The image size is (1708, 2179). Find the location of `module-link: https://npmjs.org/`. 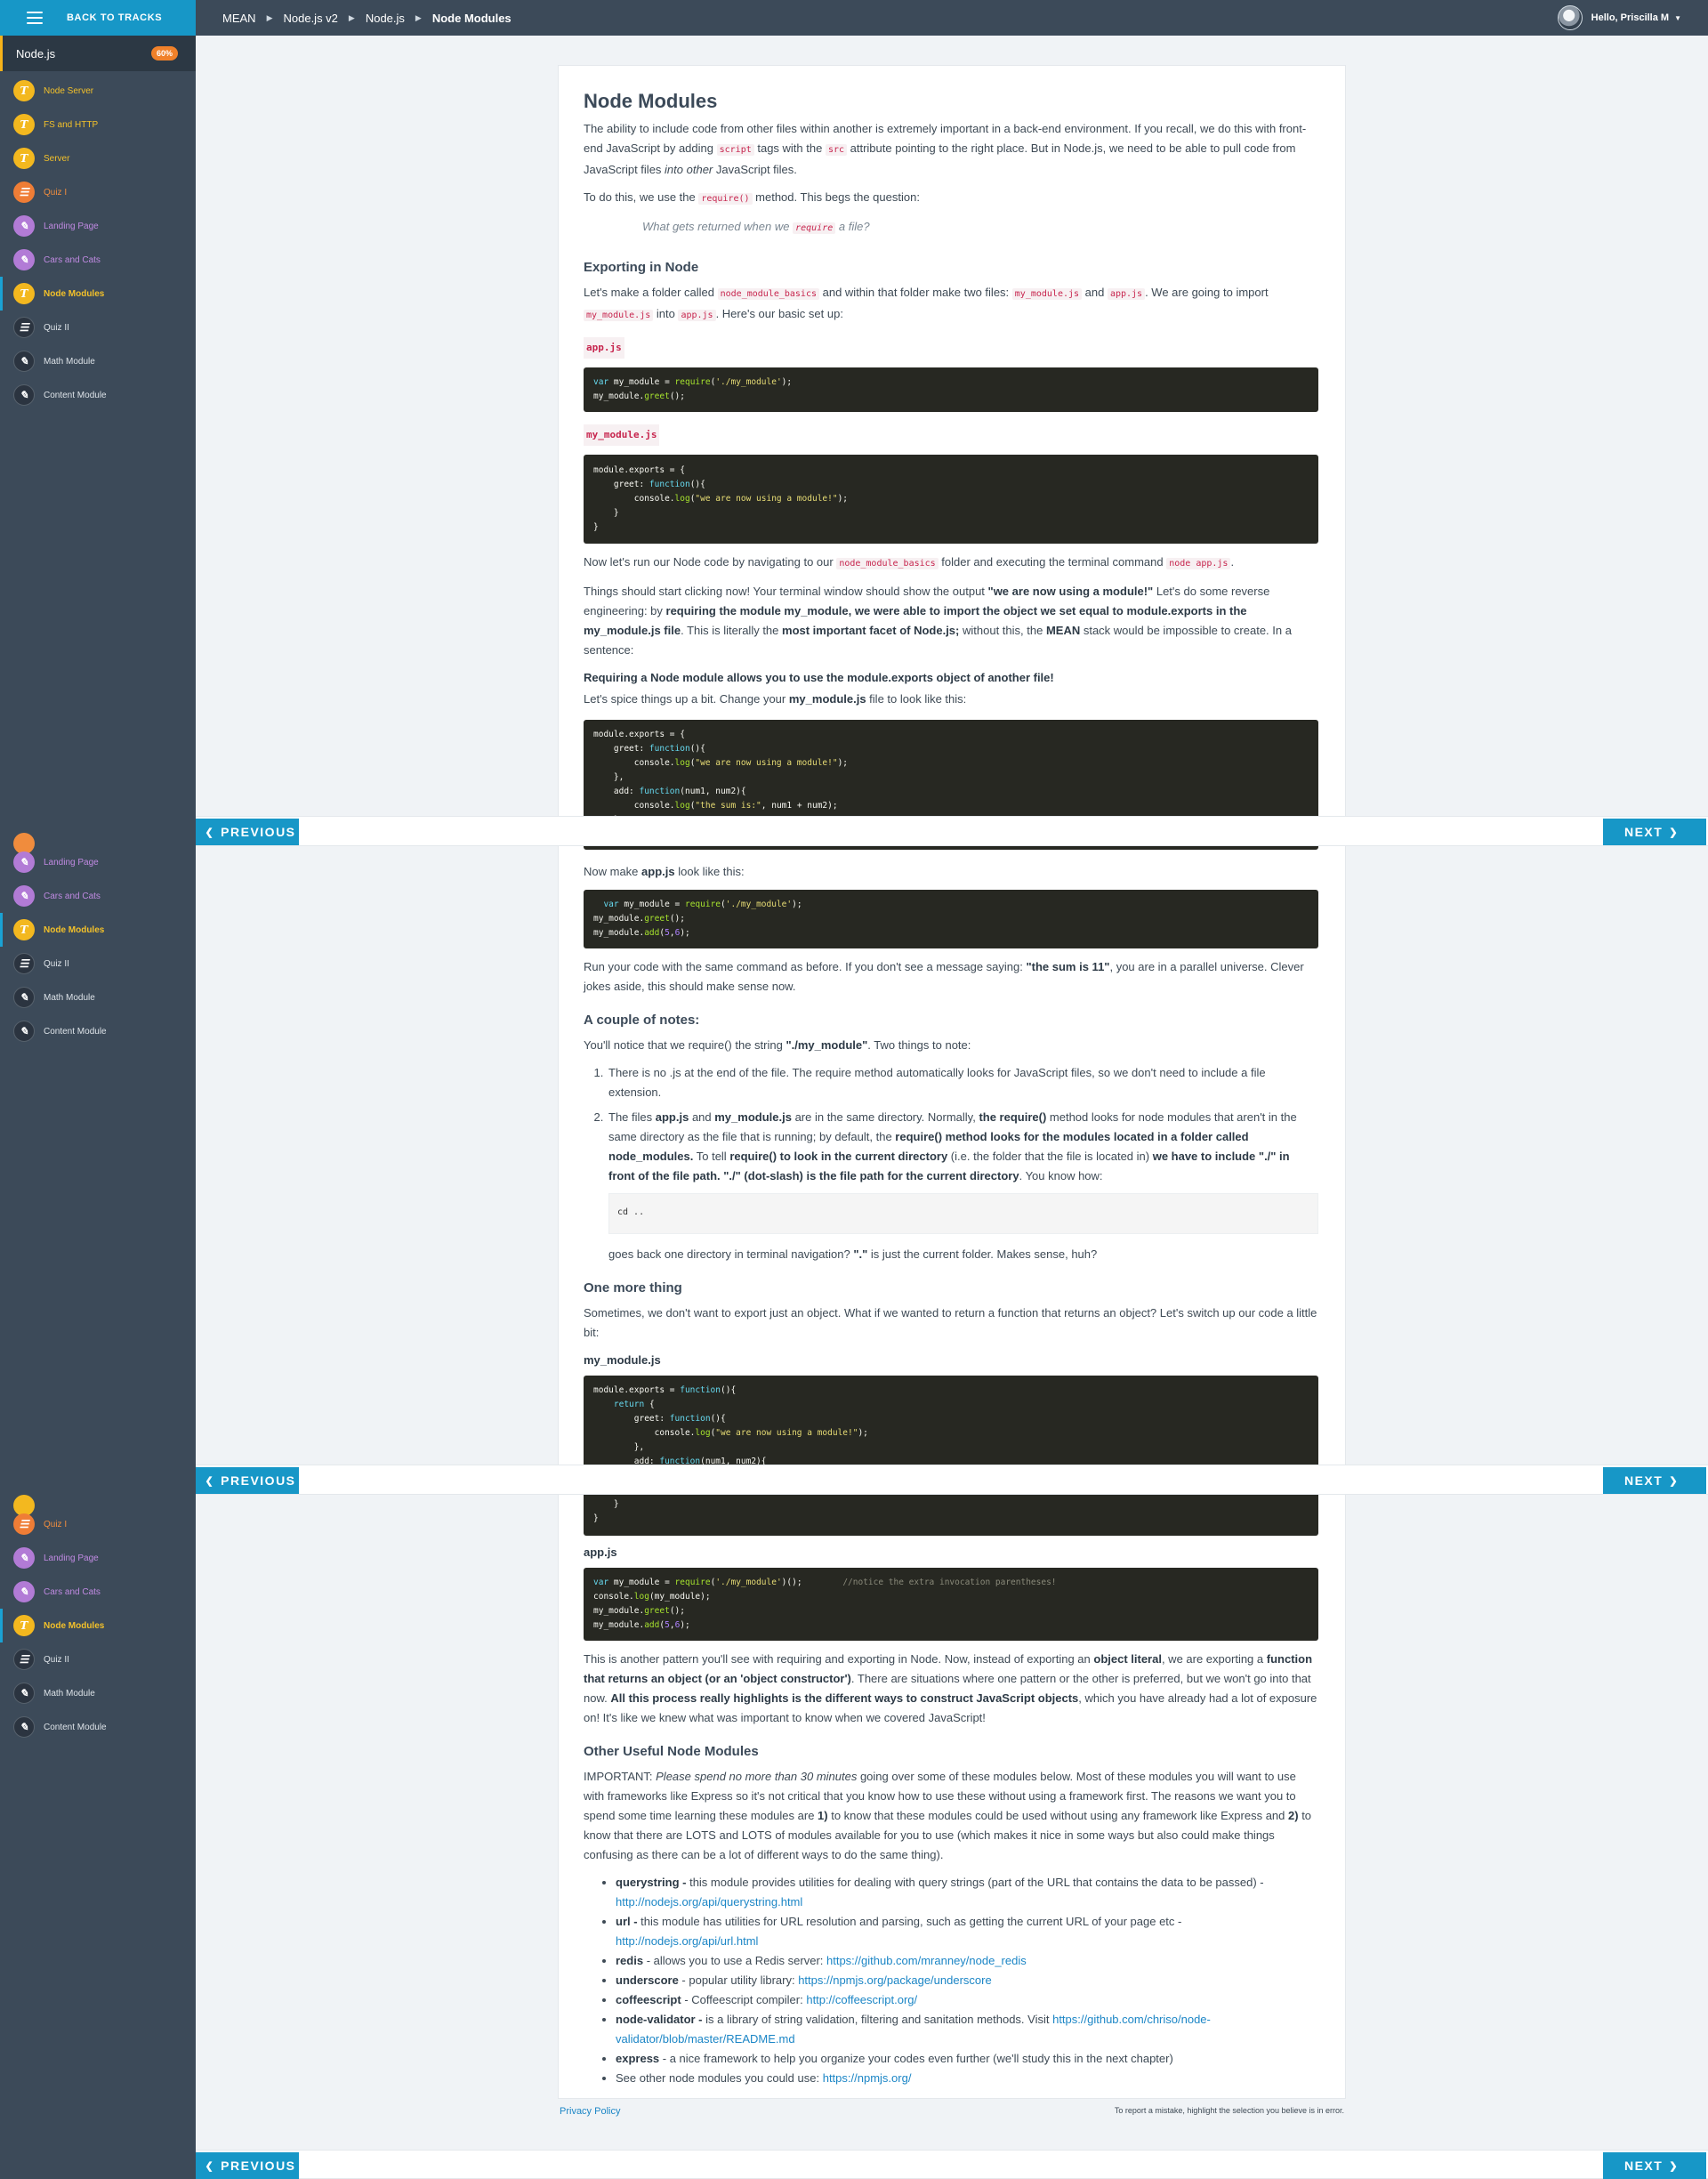

module-link: https://npmjs.org/ is located at coordinates (867, 2078).